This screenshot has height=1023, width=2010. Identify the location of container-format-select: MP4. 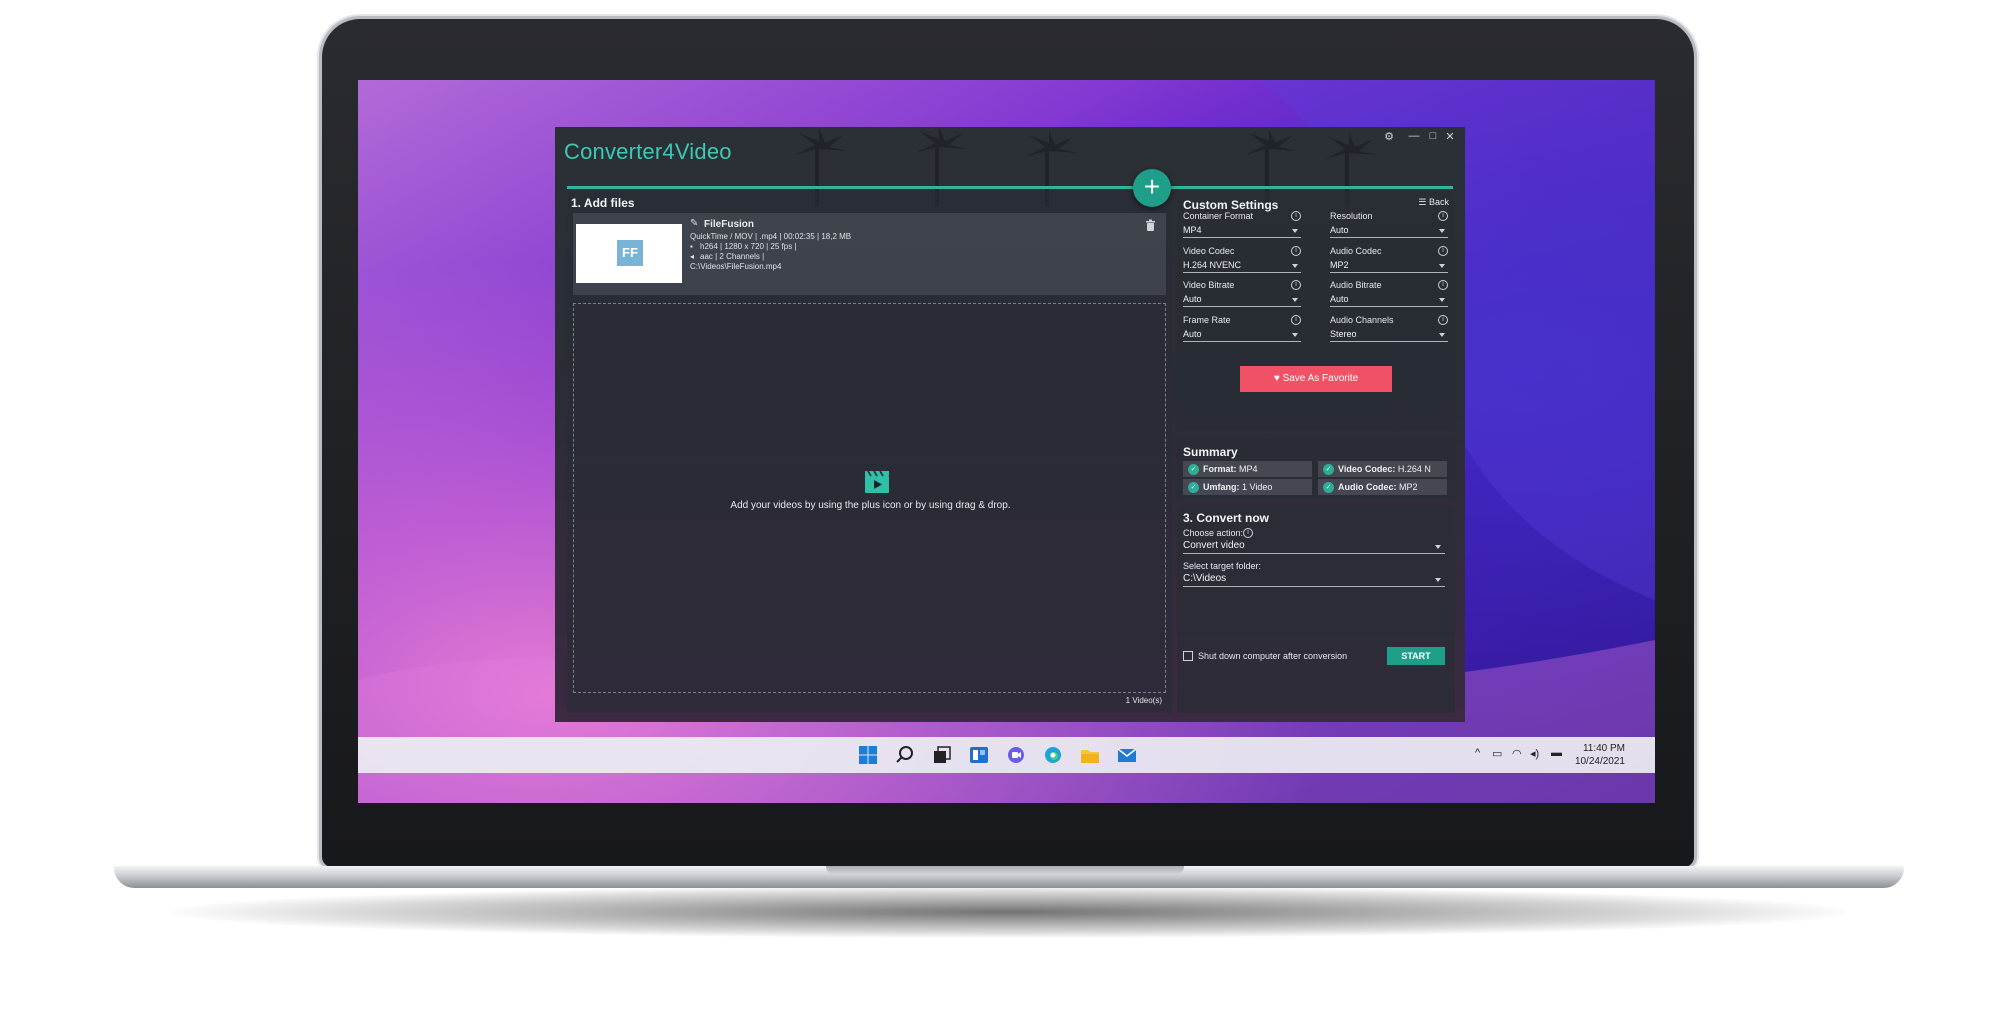
(1242, 231).